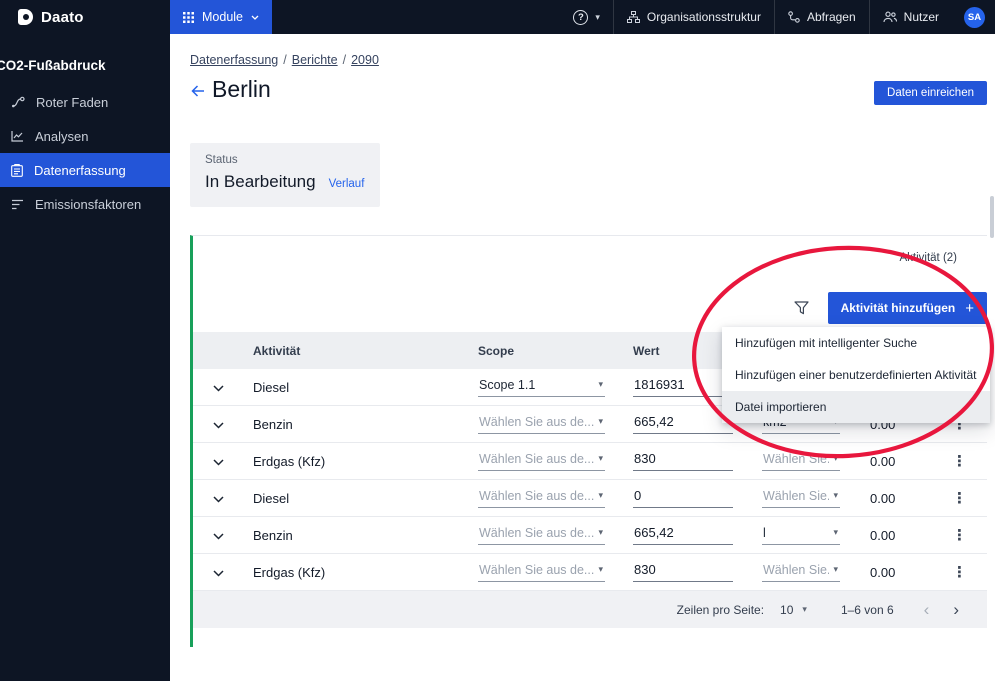  Describe the element at coordinates (541, 387) in the screenshot. I see `scope-select: Scope 1.1 ▾` at that location.